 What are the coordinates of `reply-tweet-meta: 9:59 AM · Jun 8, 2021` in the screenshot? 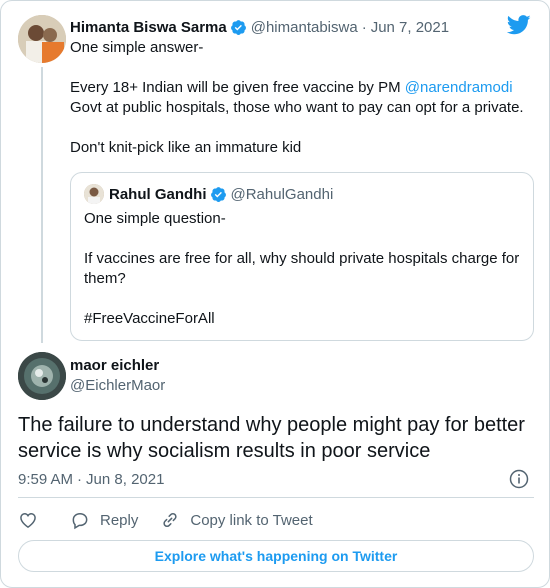 It's located at (91, 479).